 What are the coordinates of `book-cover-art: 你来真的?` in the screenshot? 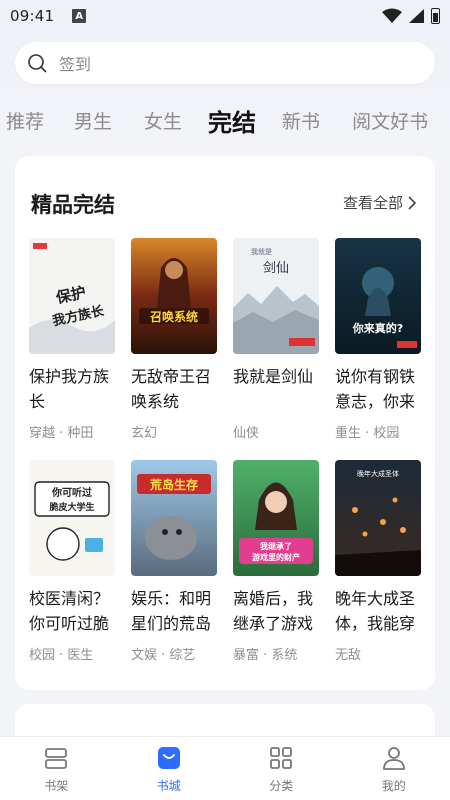 It's located at (378, 296).